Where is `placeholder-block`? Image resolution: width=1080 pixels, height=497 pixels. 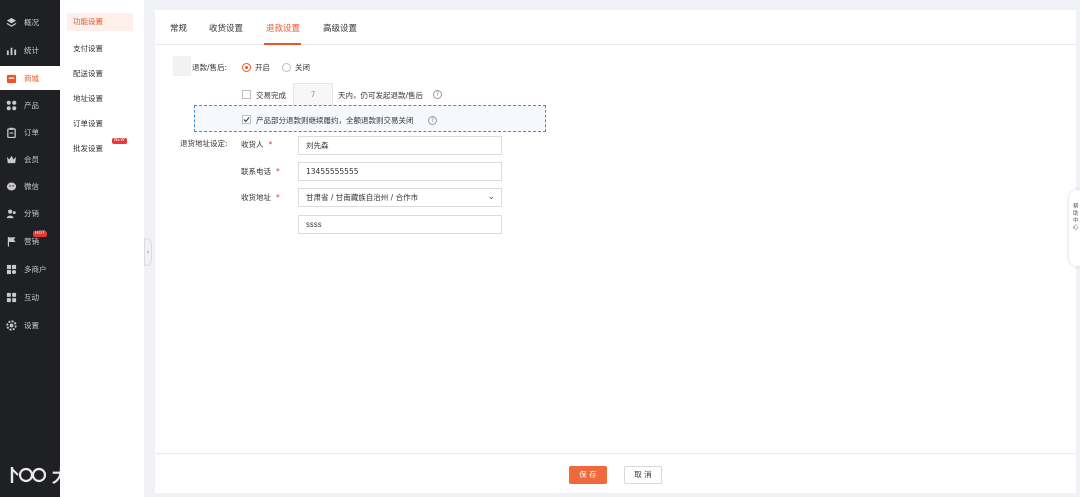 placeholder-block is located at coordinates (182, 66).